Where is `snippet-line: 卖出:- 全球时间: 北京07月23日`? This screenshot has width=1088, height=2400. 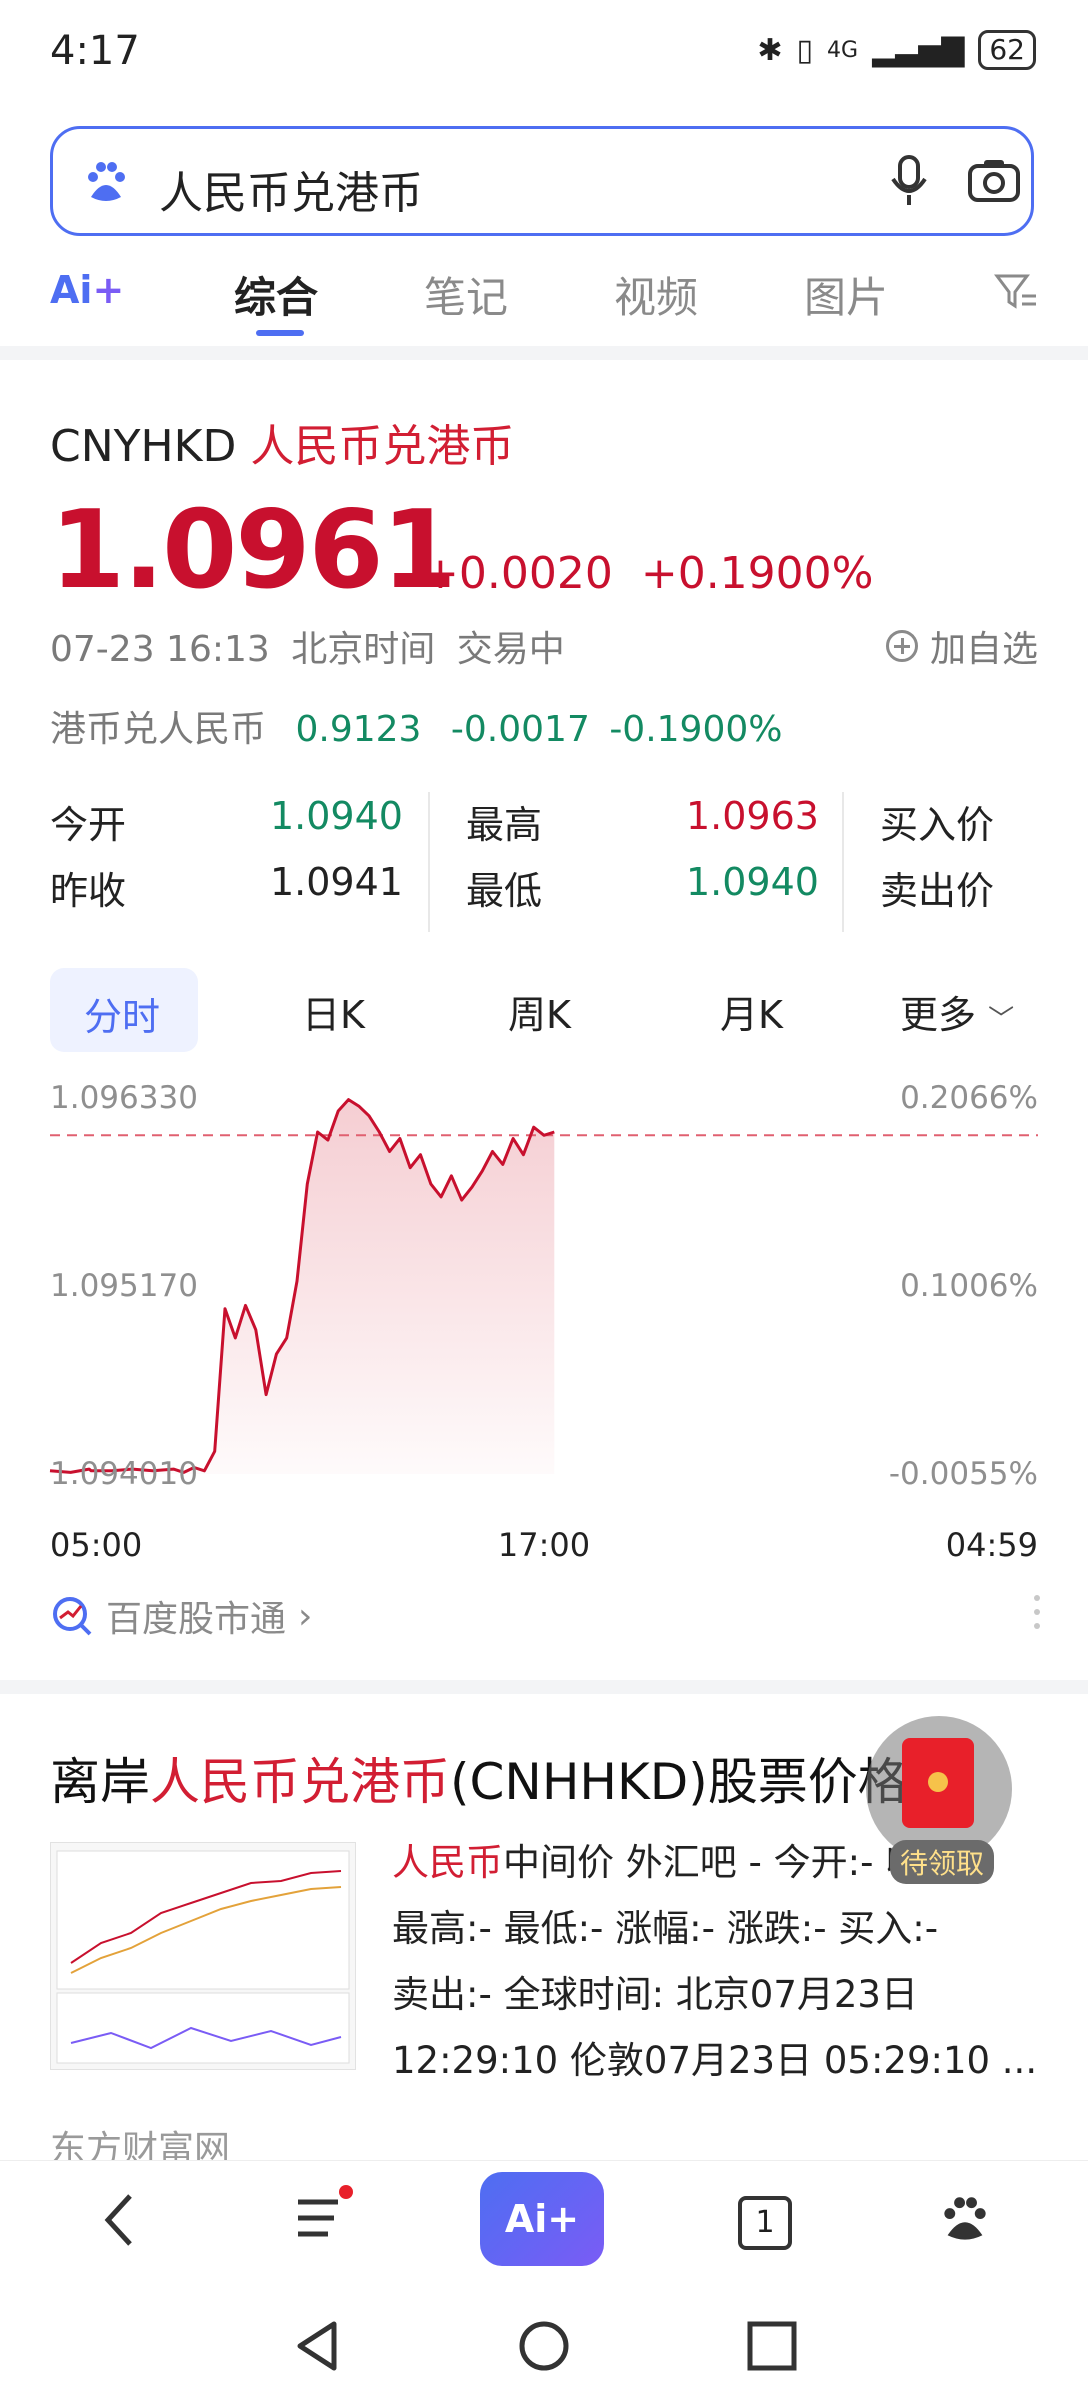
snippet-line: 卖出:- 全球时间: 北京07月23日 is located at coordinates (655, 1994).